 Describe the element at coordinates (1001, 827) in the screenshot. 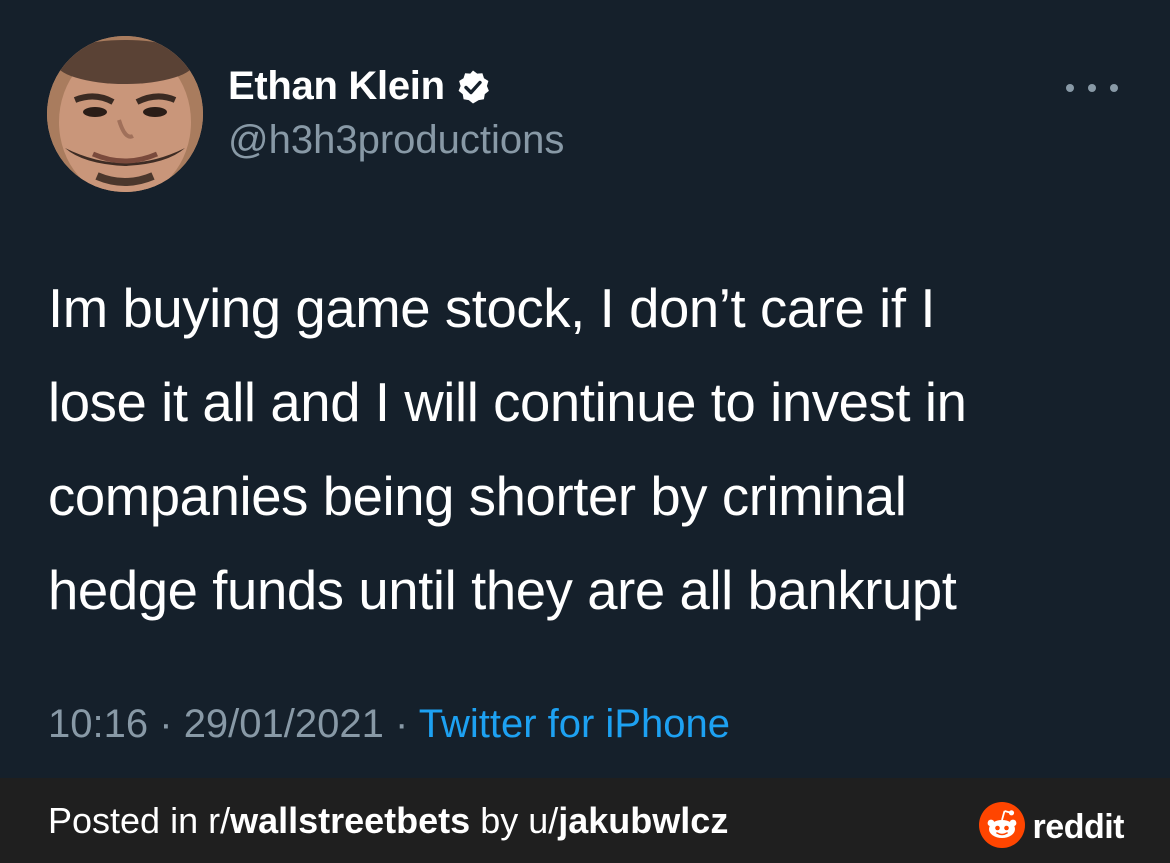

I see `reddit-snoo-icon` at that location.